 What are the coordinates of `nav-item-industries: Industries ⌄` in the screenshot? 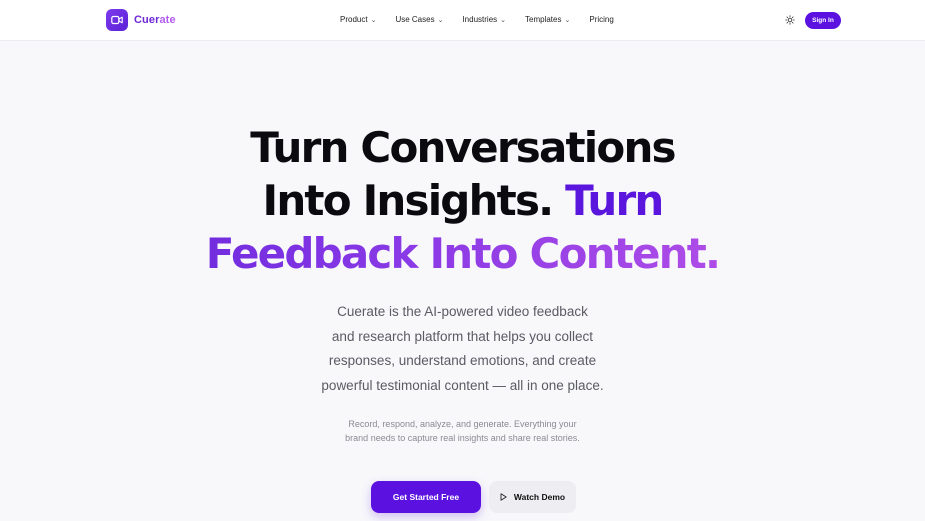 It's located at (484, 19).